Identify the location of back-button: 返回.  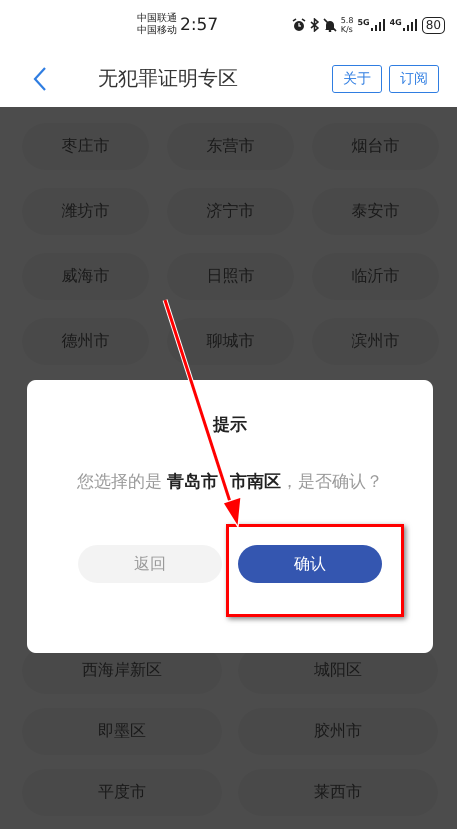
(150, 564).